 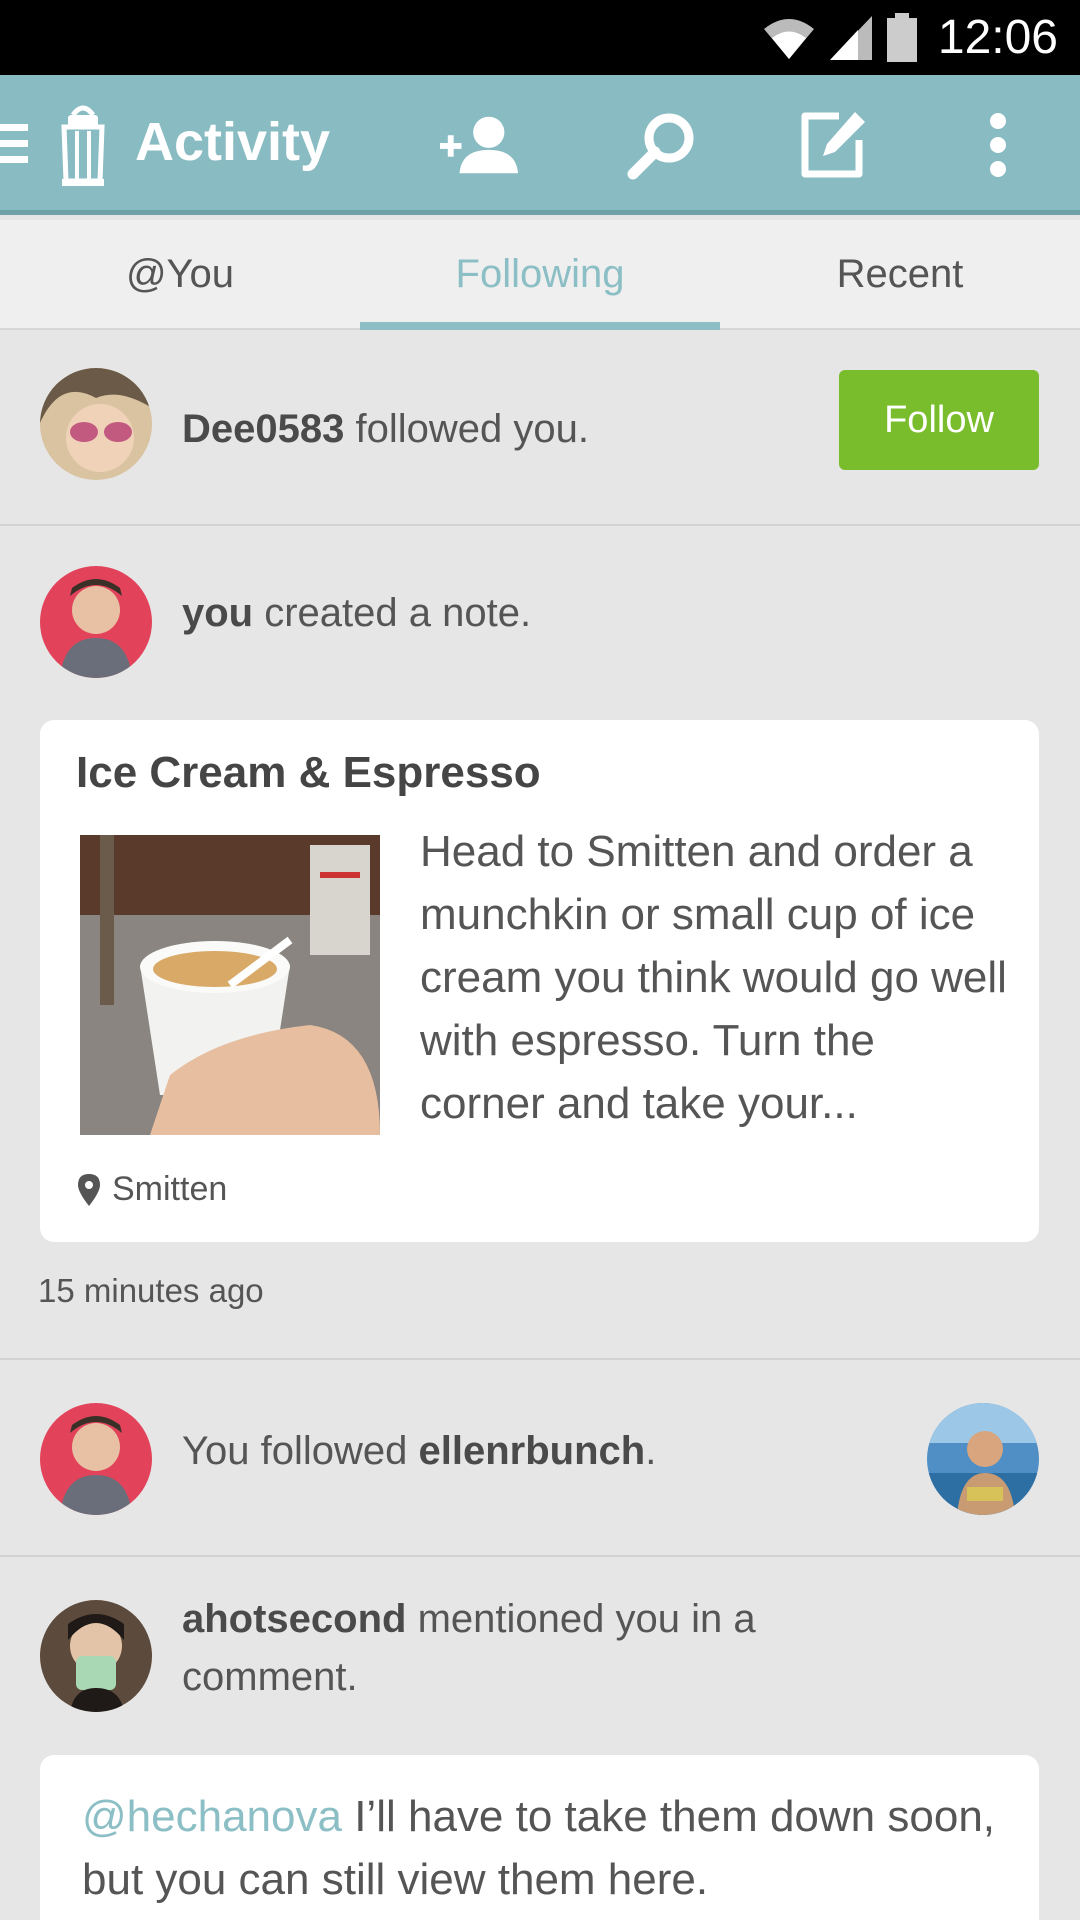 What do you see at coordinates (540, 145) in the screenshot?
I see `app-bar: Activity` at bounding box center [540, 145].